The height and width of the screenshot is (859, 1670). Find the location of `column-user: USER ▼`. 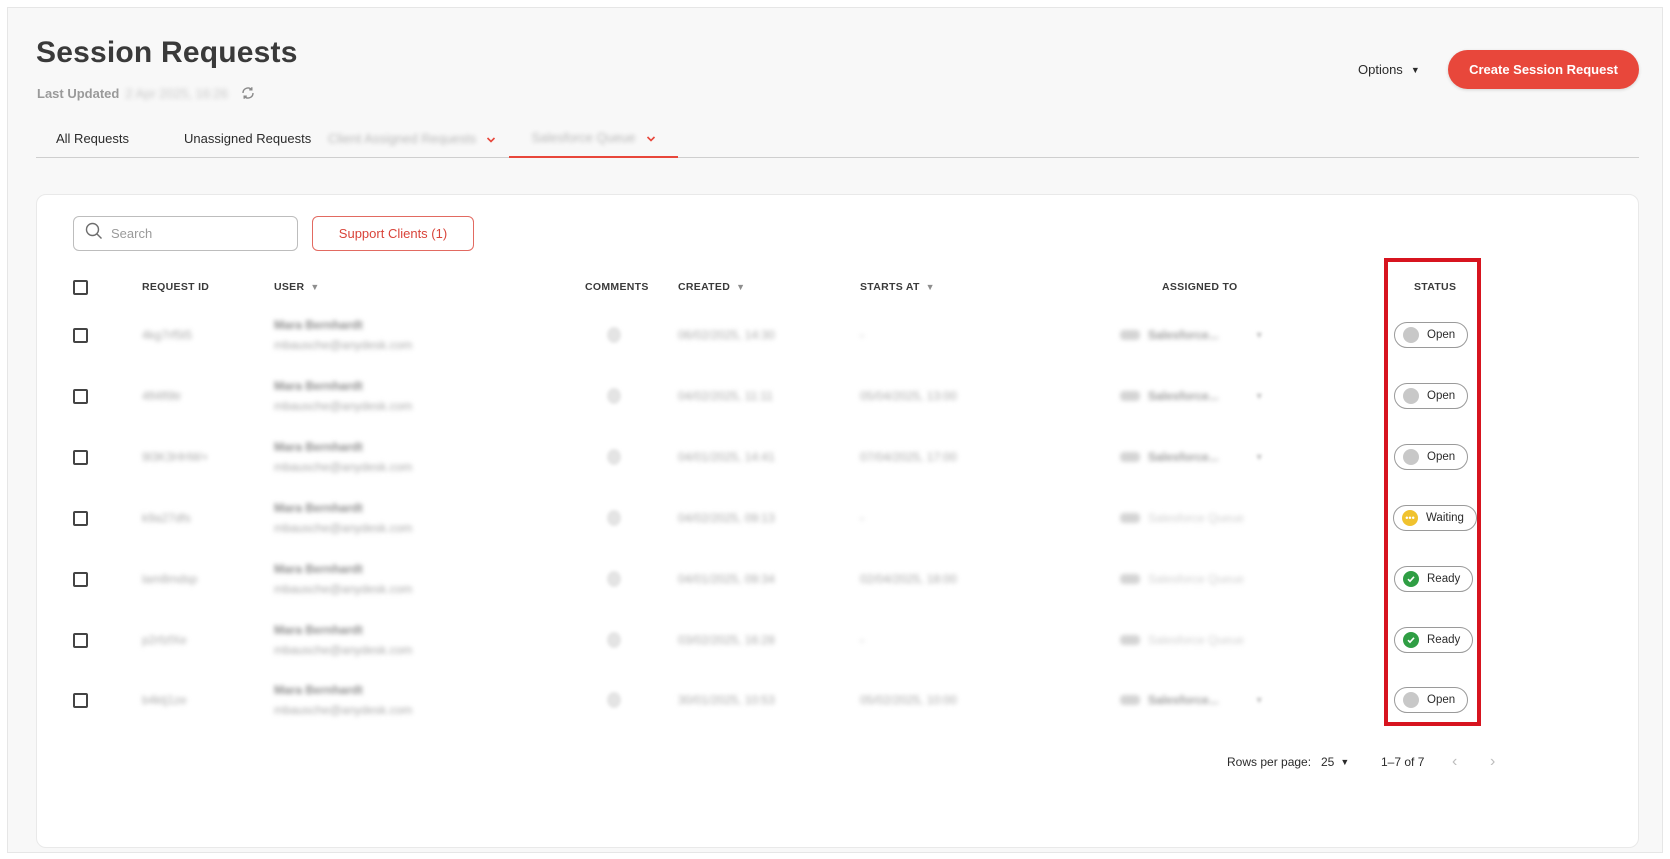

column-user: USER ▼ is located at coordinates (297, 287).